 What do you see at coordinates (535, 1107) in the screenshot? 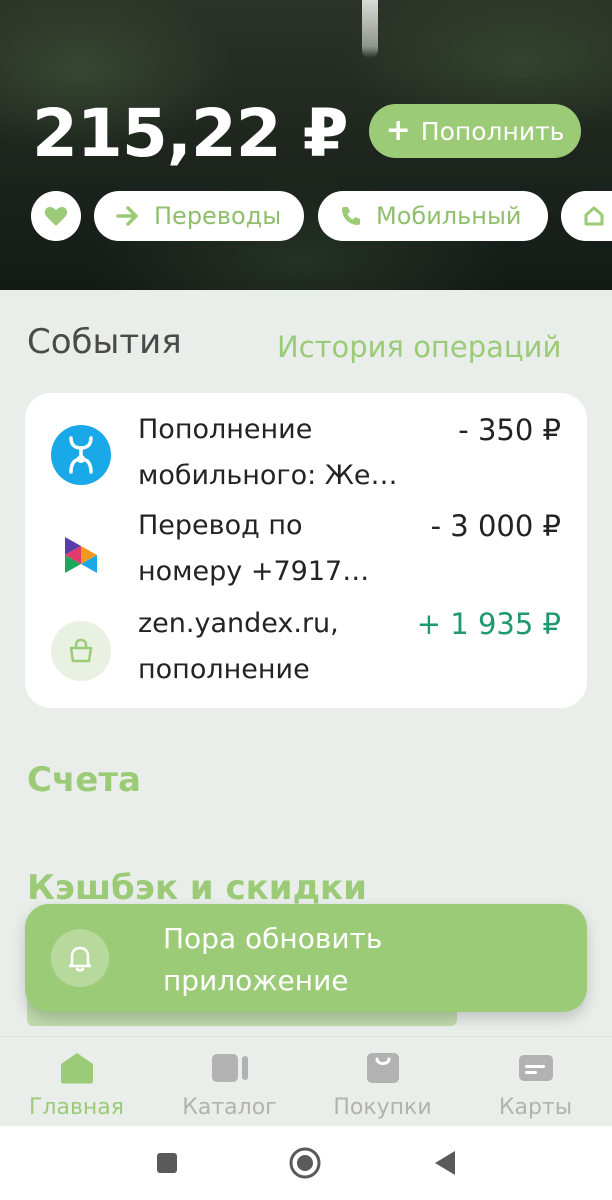
I see `tab-cards-label: Карты` at bounding box center [535, 1107].